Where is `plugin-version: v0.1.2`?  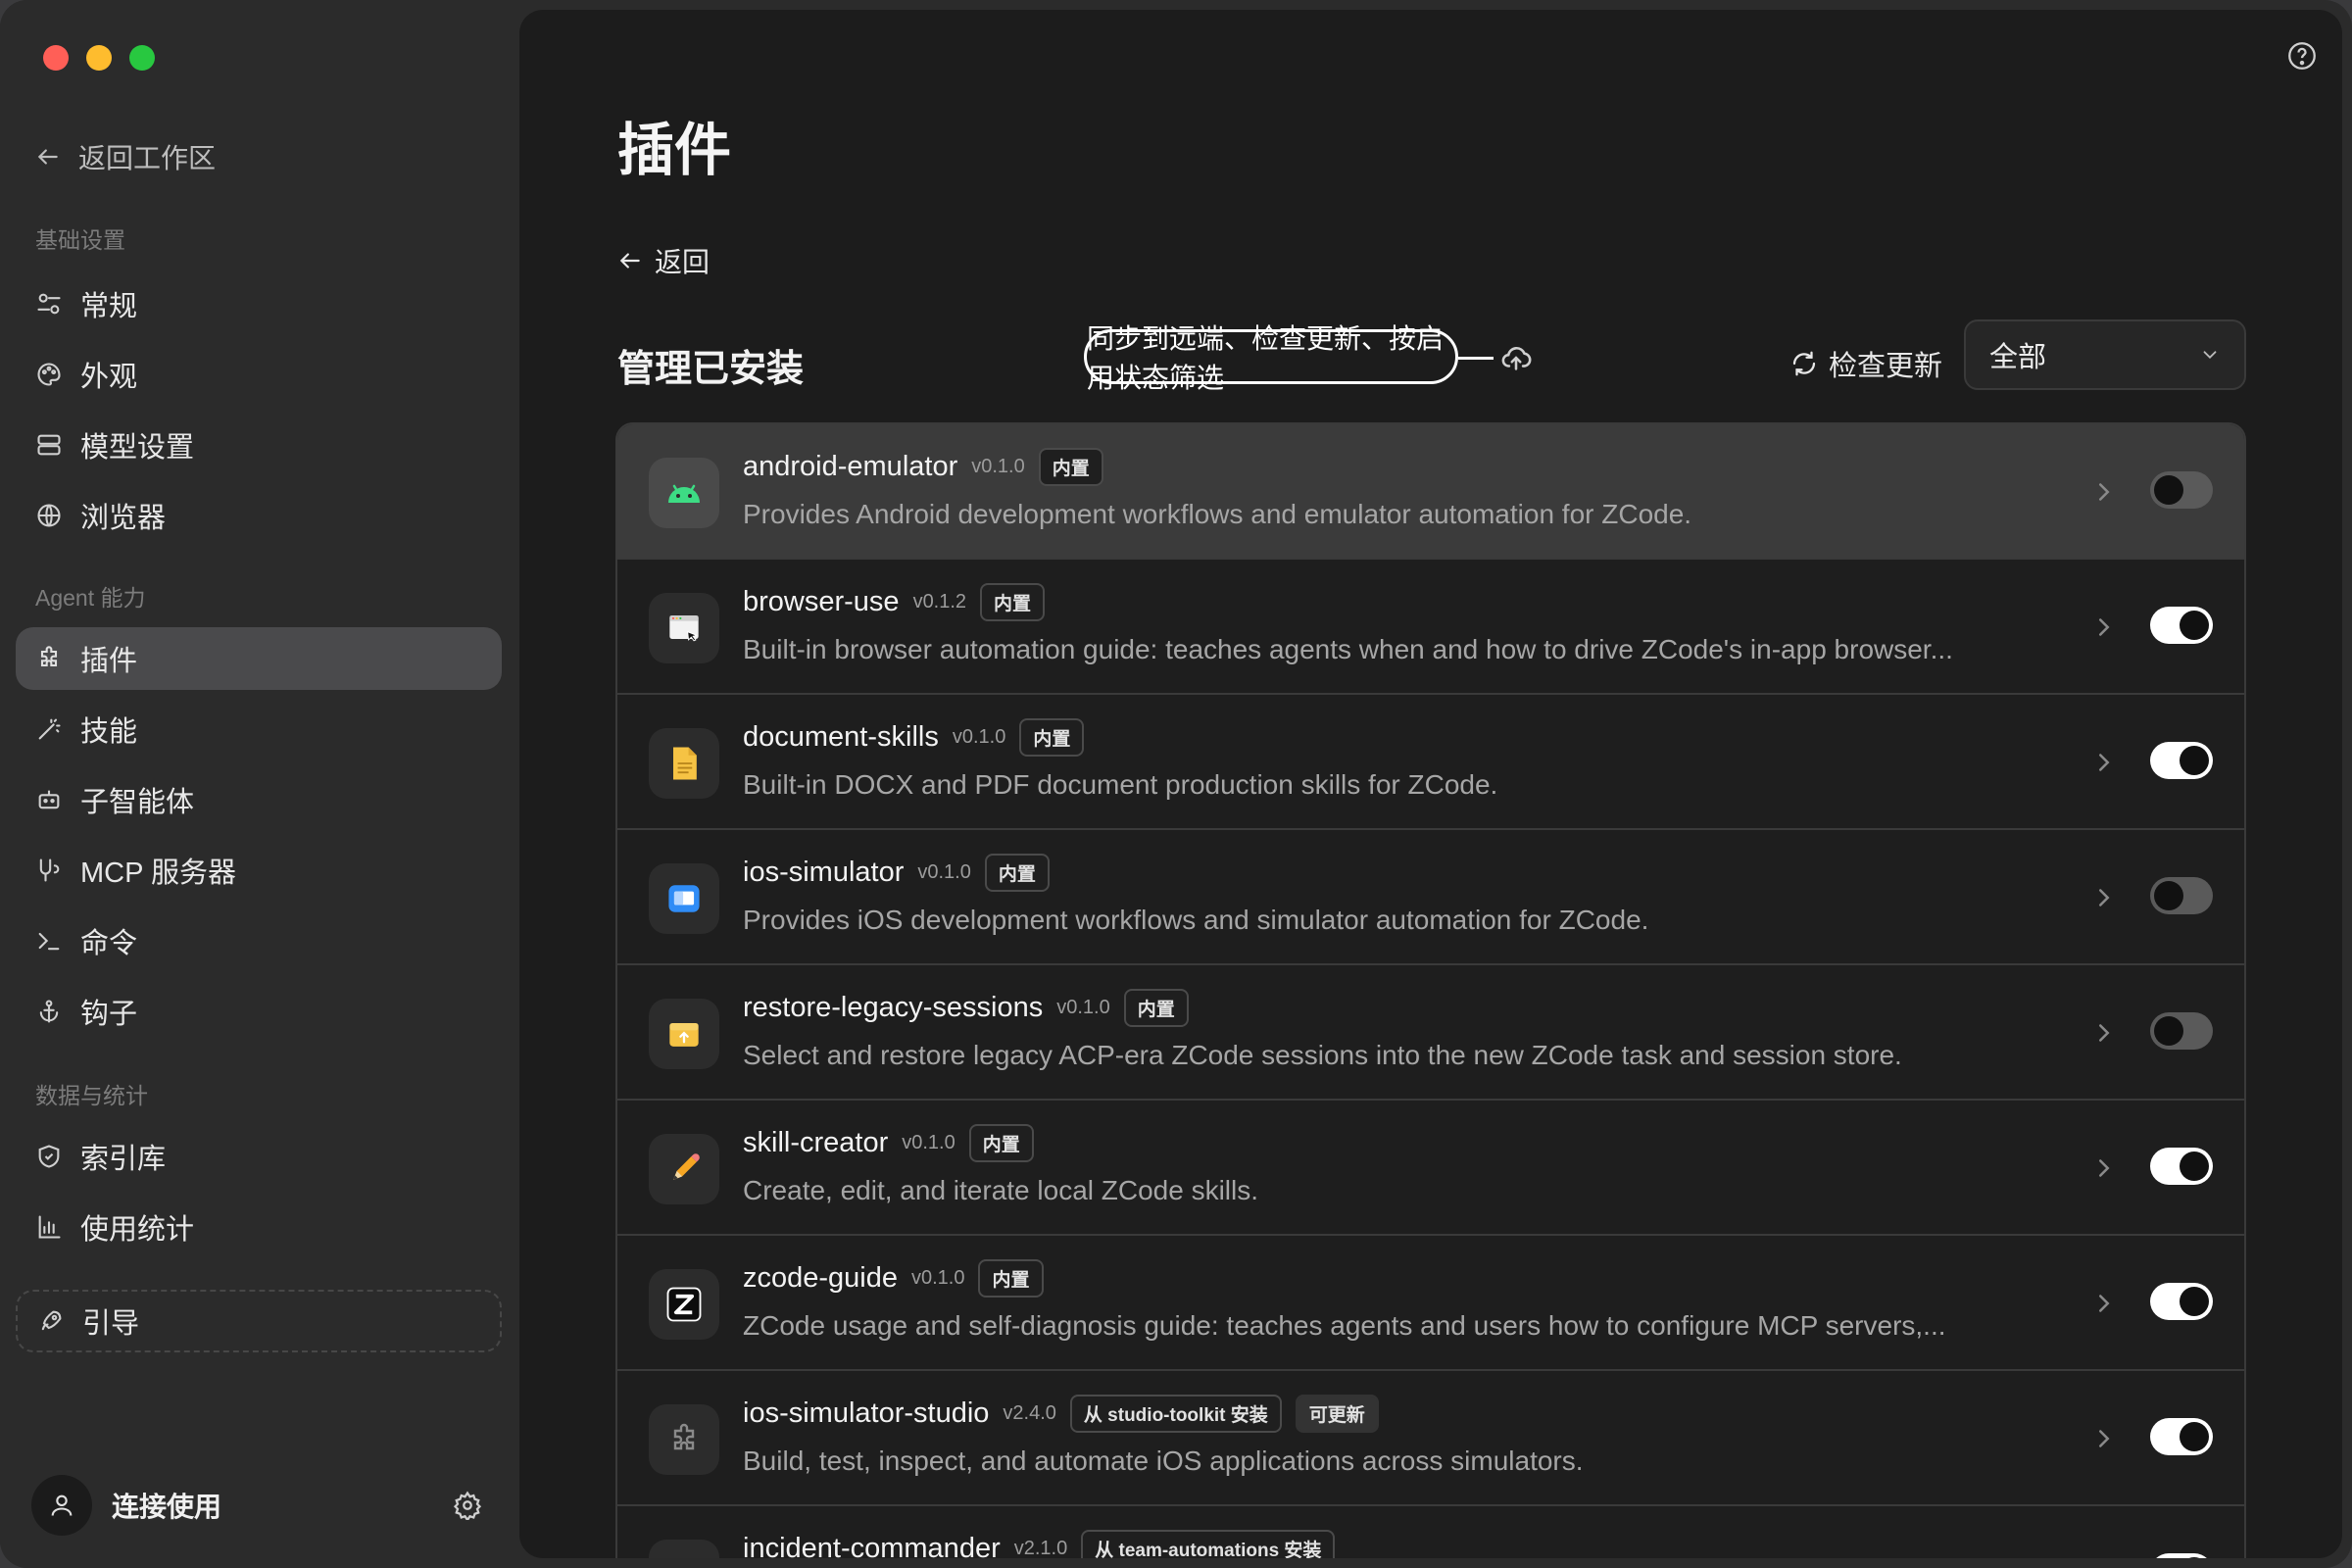
plugin-version: v0.1.2 is located at coordinates (939, 601).